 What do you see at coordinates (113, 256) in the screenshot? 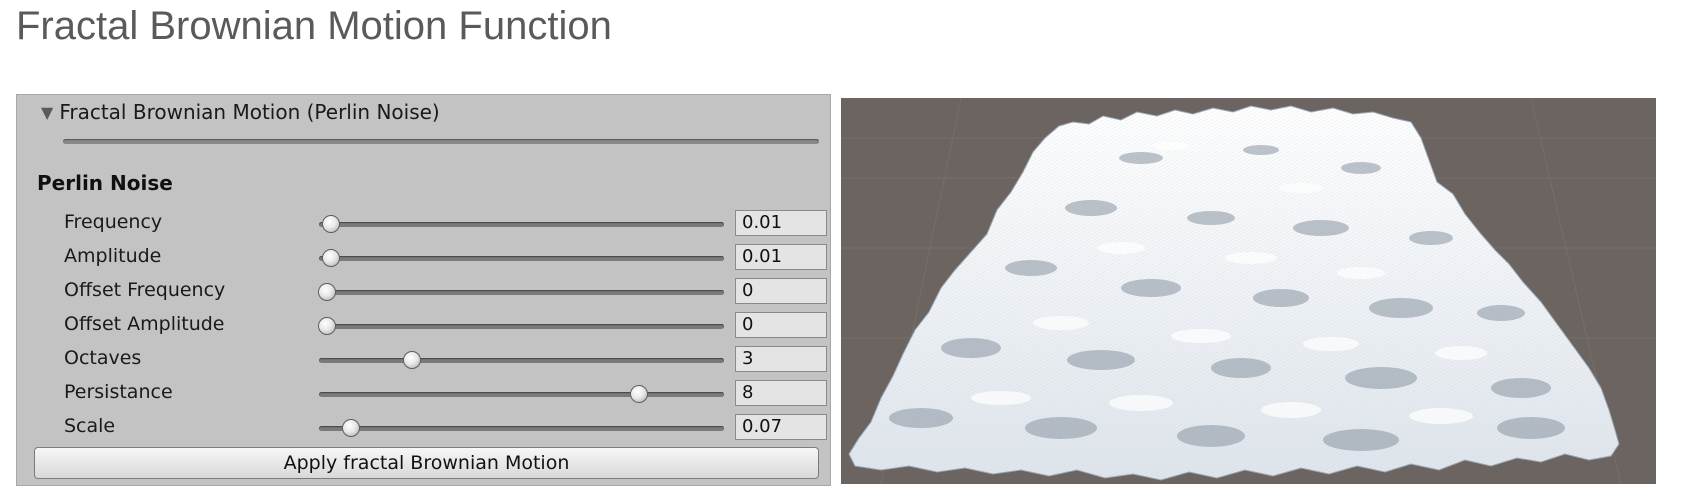
I see `amplitude-label: Amplitude` at bounding box center [113, 256].